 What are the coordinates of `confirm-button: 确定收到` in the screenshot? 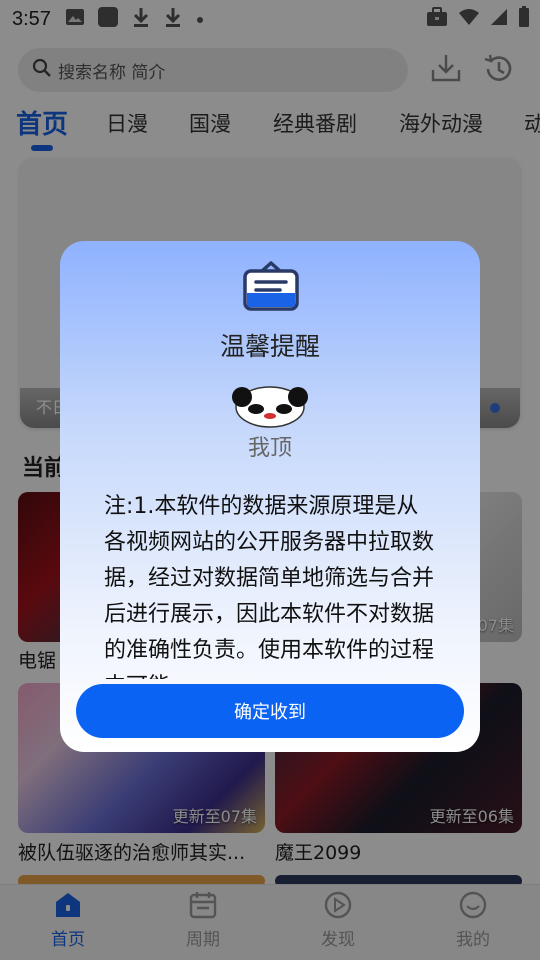 It's located at (270, 711).